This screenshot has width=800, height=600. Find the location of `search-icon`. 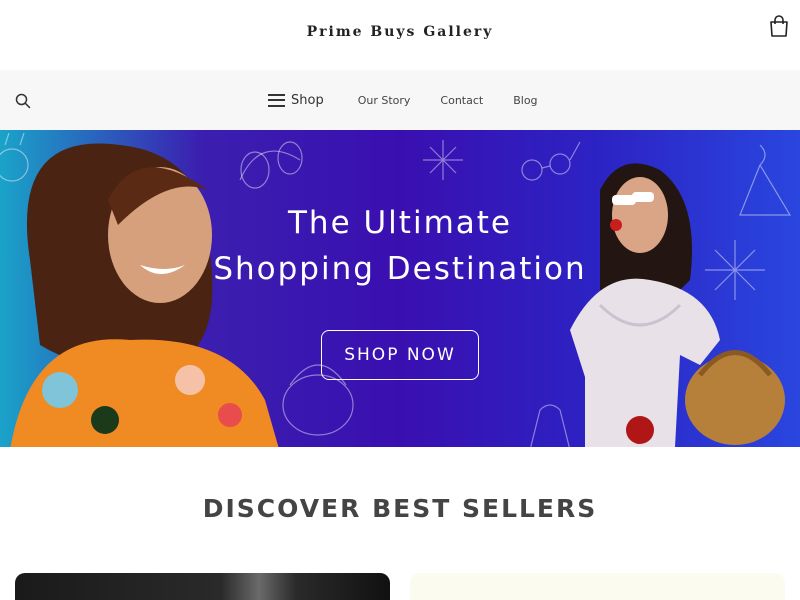

search-icon is located at coordinates (23, 101).